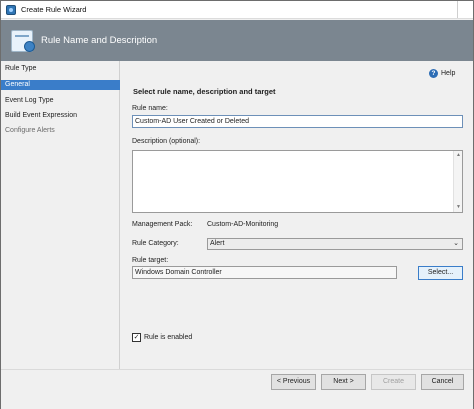 This screenshot has height=409, width=474. Describe the element at coordinates (150, 108) in the screenshot. I see `rule-name-label: Rule name:` at that location.